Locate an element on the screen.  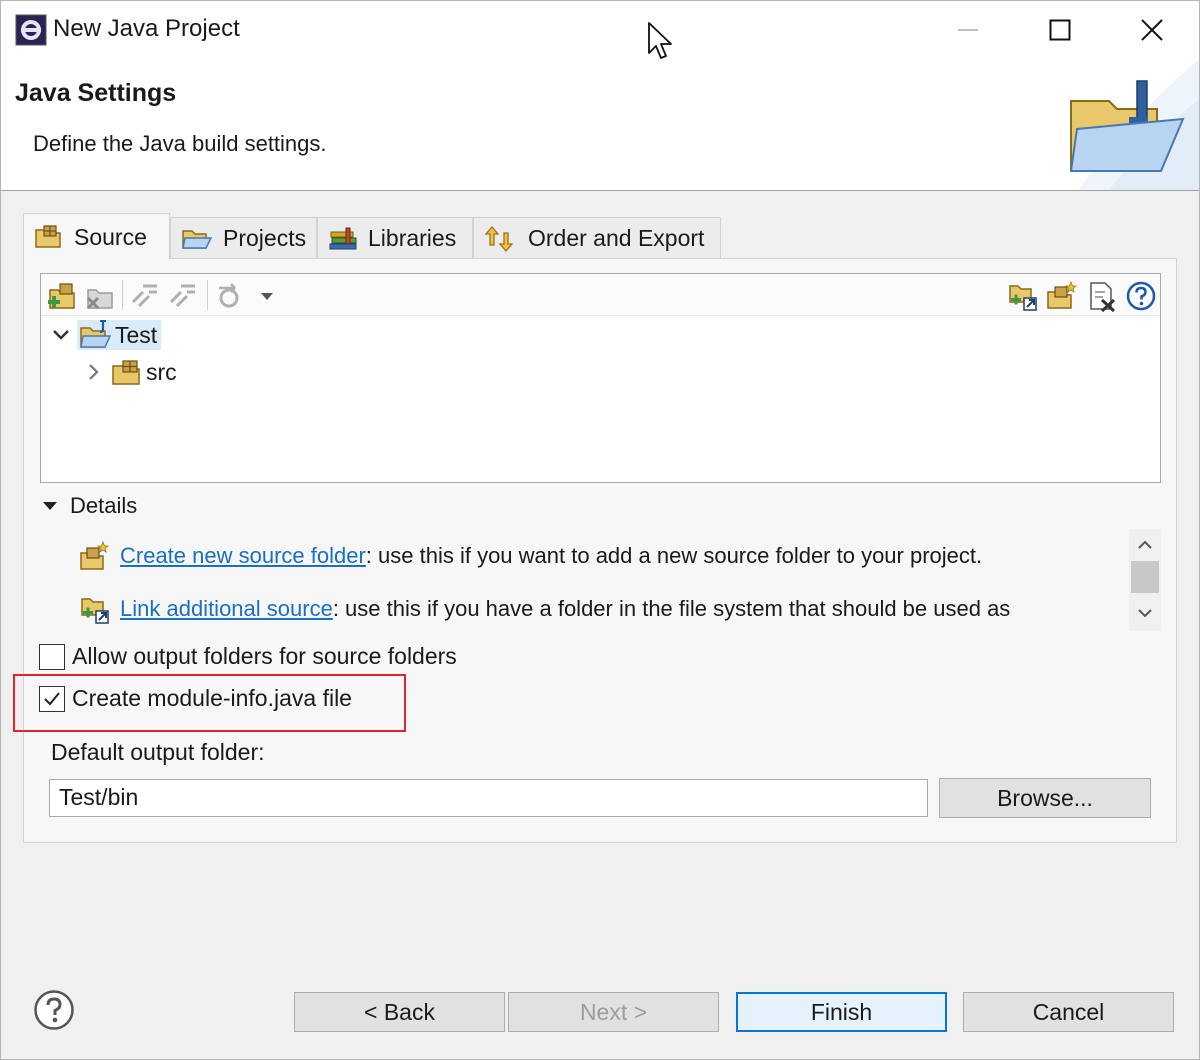
details-toggle: Details is located at coordinates (89, 506).